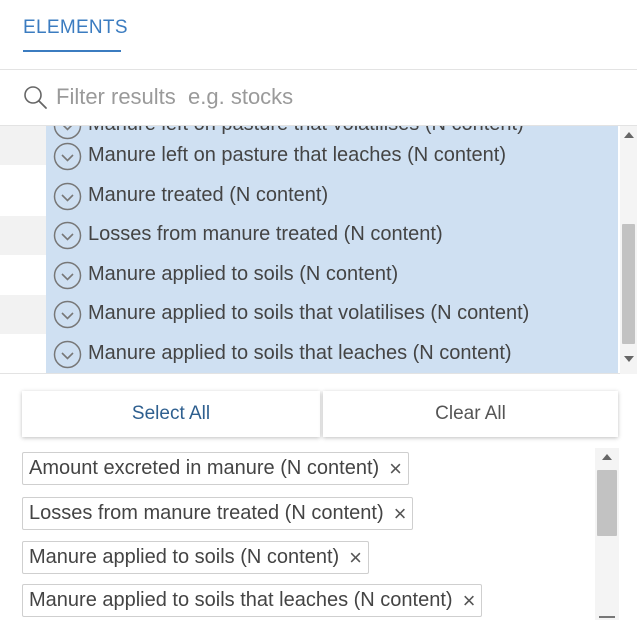  Describe the element at coordinates (265, 234) in the screenshot. I see `list-item-label: Losses from manure treated (N content)` at that location.